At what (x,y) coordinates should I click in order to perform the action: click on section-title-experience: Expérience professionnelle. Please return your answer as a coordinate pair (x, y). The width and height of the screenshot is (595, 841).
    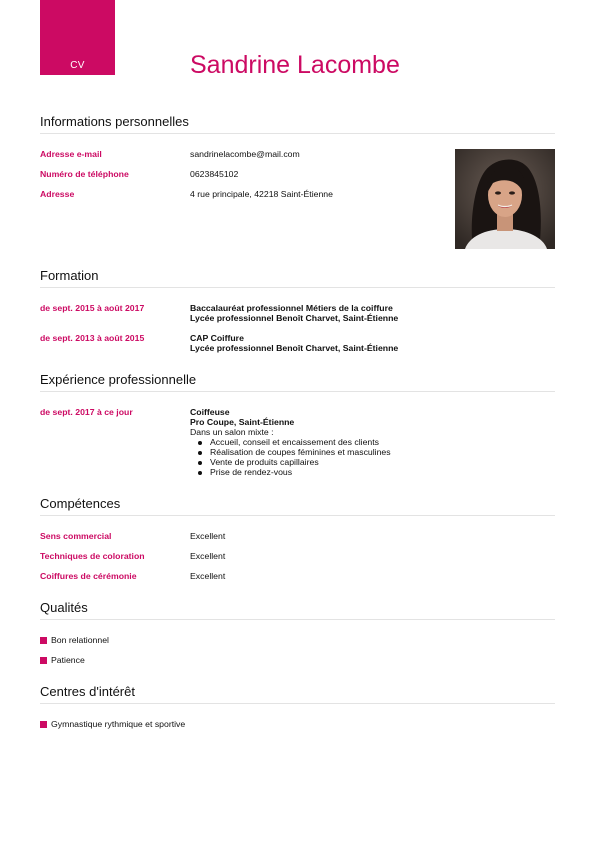
    Looking at the image, I should click on (297, 382).